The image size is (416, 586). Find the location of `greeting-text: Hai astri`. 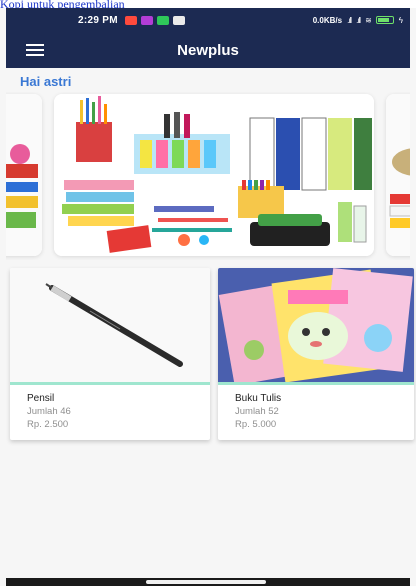

greeting-text: Hai astri is located at coordinates (46, 81).